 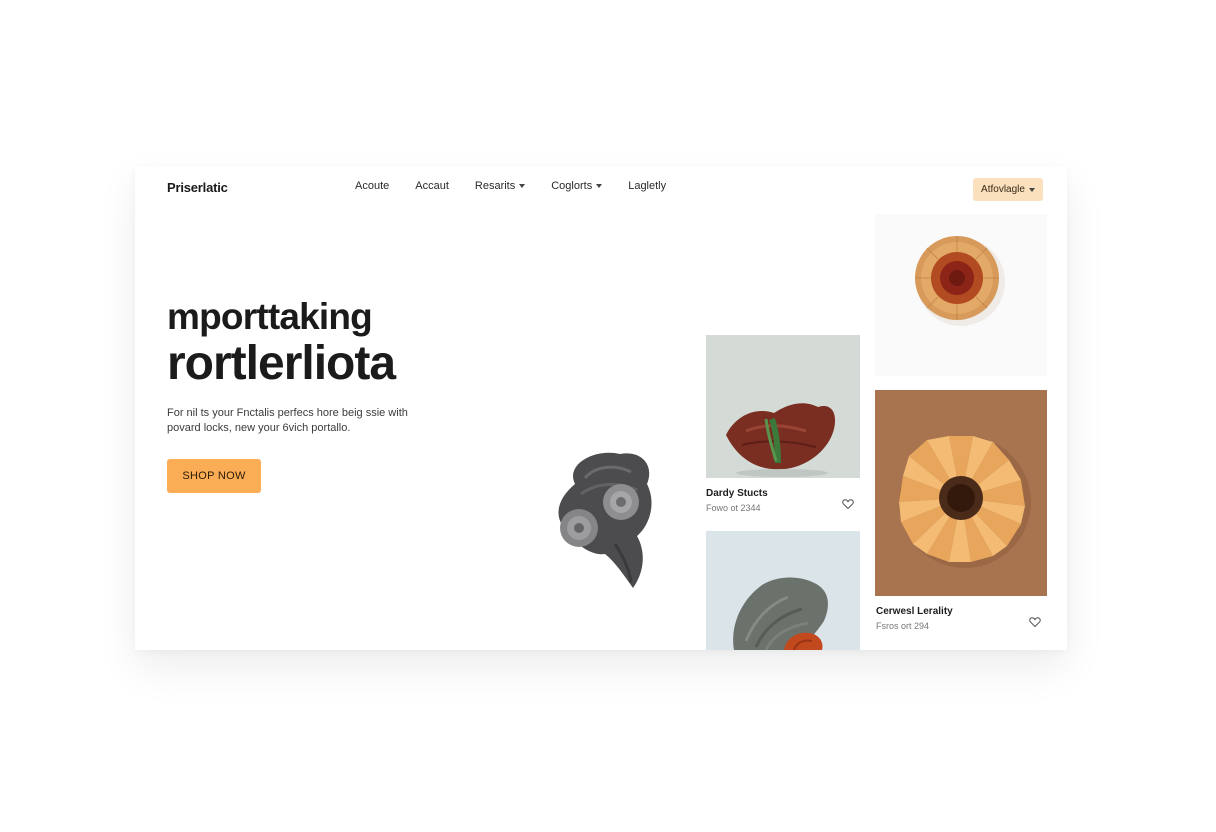 I want to click on nav-item-label: Resarits, so click(x=495, y=186).